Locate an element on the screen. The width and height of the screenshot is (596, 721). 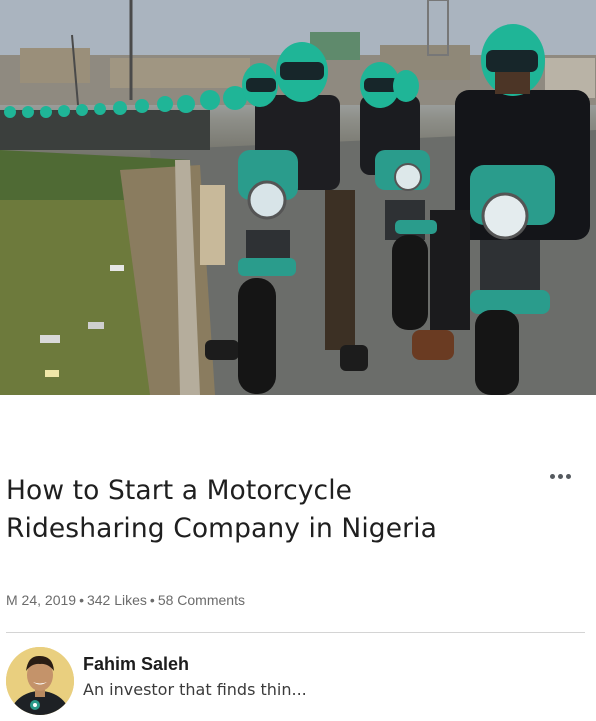
publish-date: M 24, 2019 is located at coordinates (41, 600).